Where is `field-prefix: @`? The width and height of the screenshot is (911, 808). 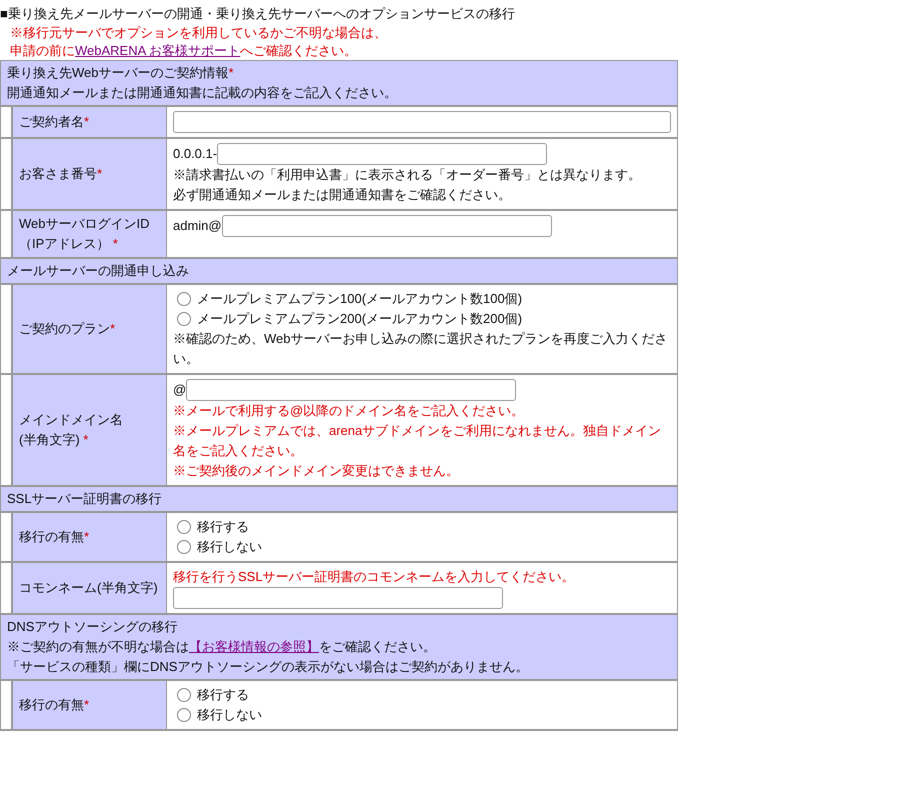 field-prefix: @ is located at coordinates (179, 390).